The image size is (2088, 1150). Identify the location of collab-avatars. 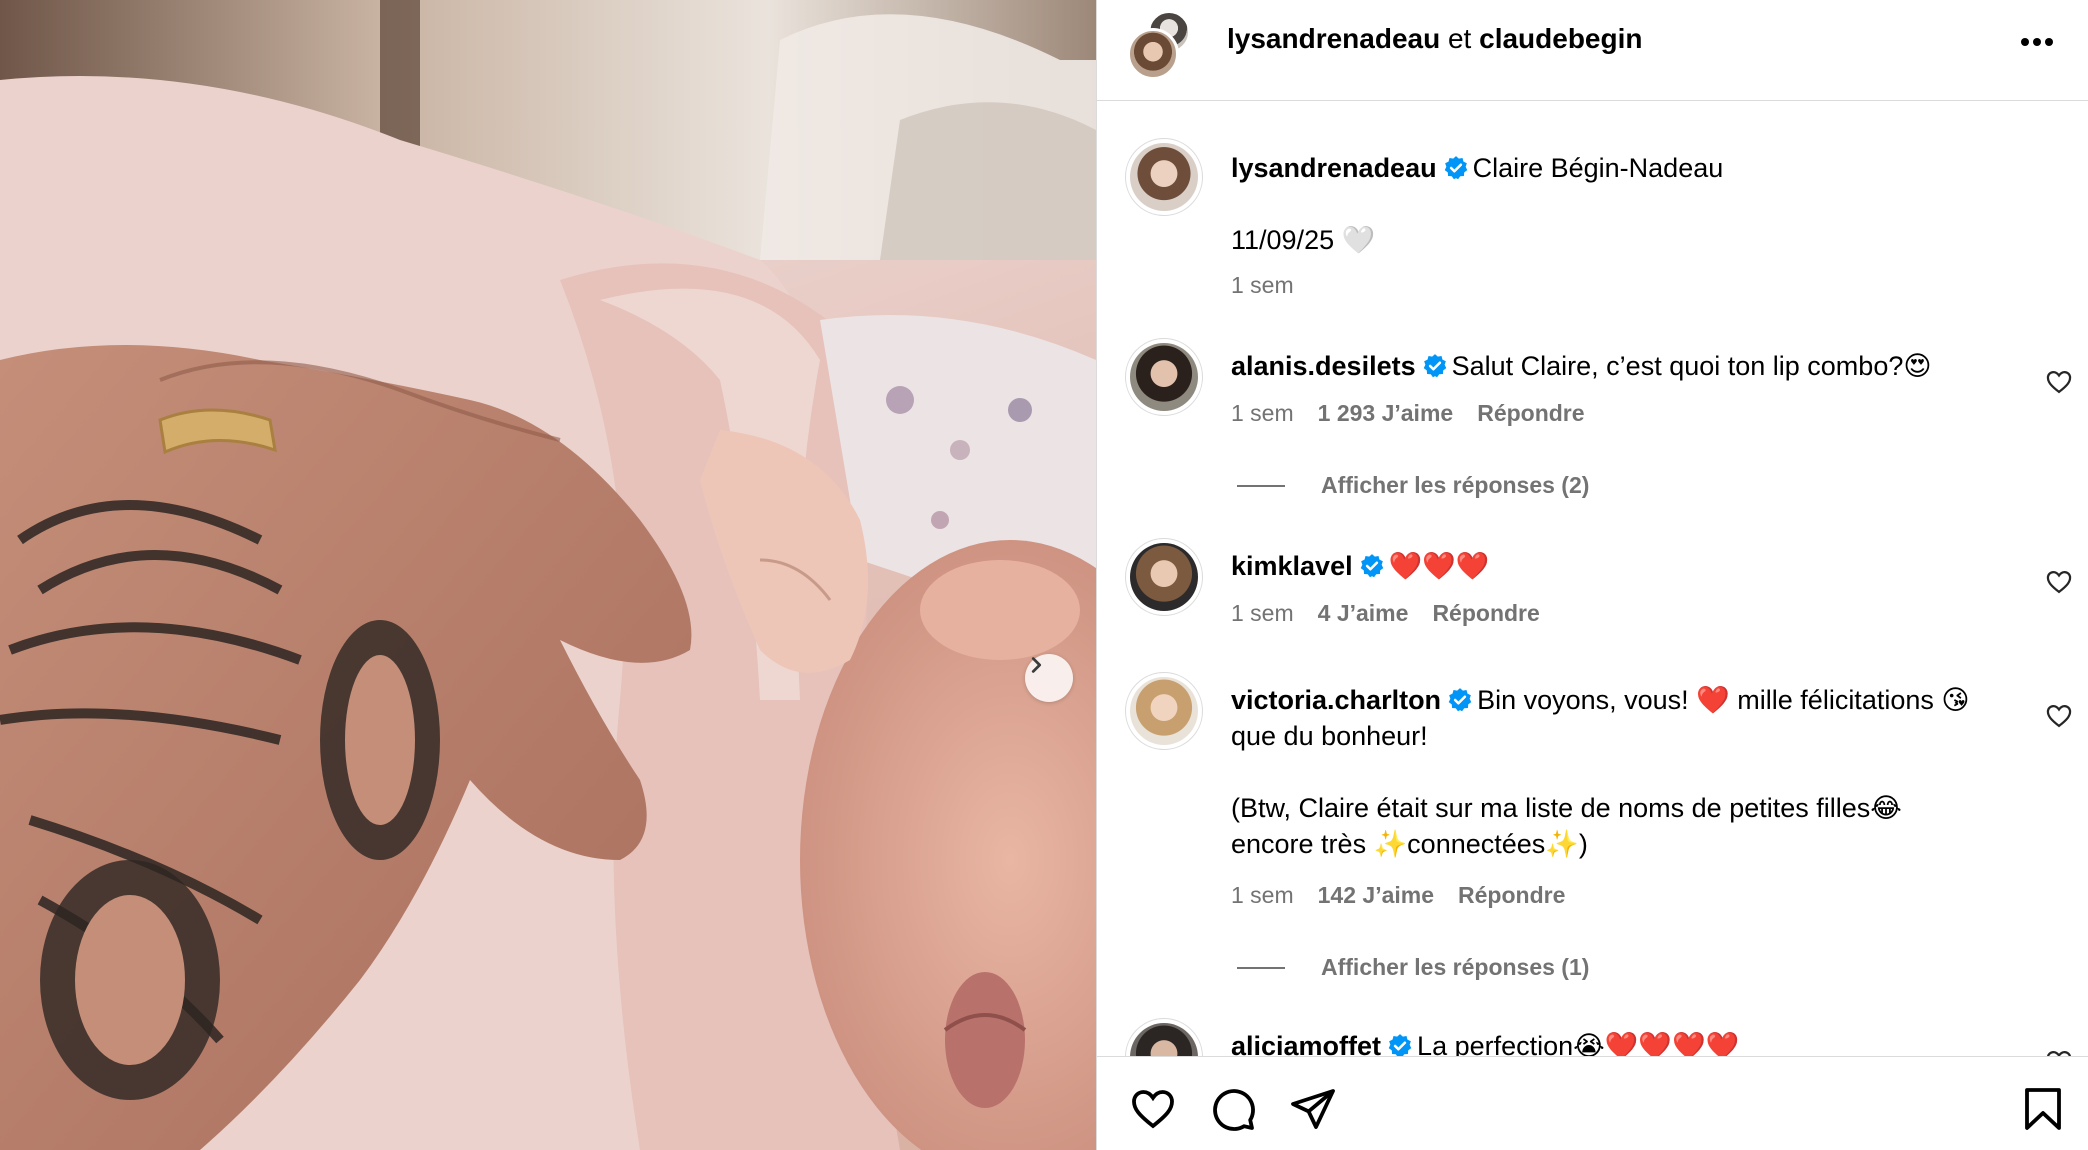
(1160, 45).